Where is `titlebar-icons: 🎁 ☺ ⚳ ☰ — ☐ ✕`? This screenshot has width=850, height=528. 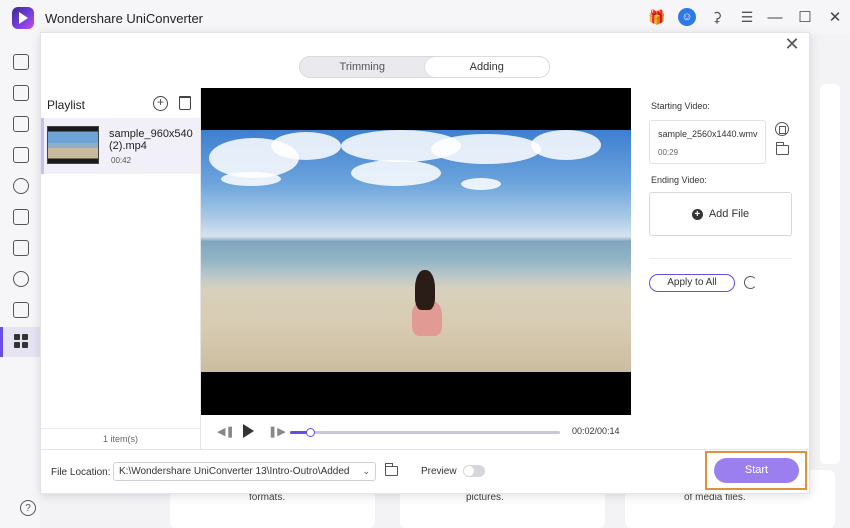
titlebar-icons: 🎁 ☺ ⚳ ☰ — ☐ ✕ is located at coordinates (745, 17).